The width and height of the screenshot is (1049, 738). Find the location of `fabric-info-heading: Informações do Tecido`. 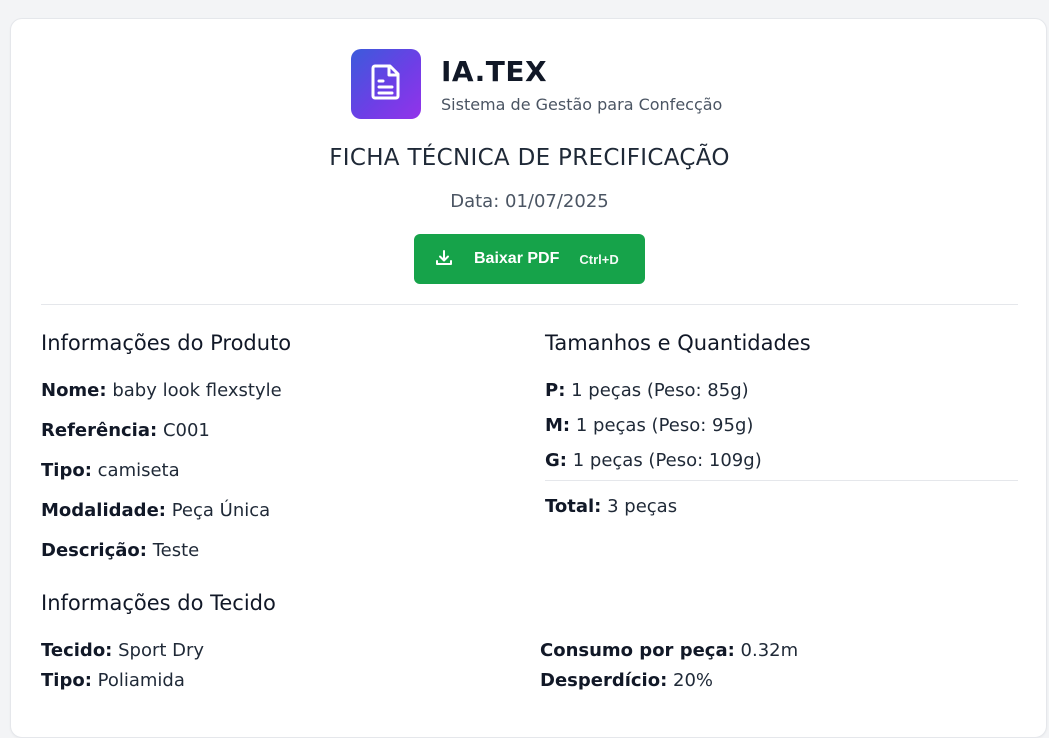

fabric-info-heading: Informações do Tecido is located at coordinates (158, 603).